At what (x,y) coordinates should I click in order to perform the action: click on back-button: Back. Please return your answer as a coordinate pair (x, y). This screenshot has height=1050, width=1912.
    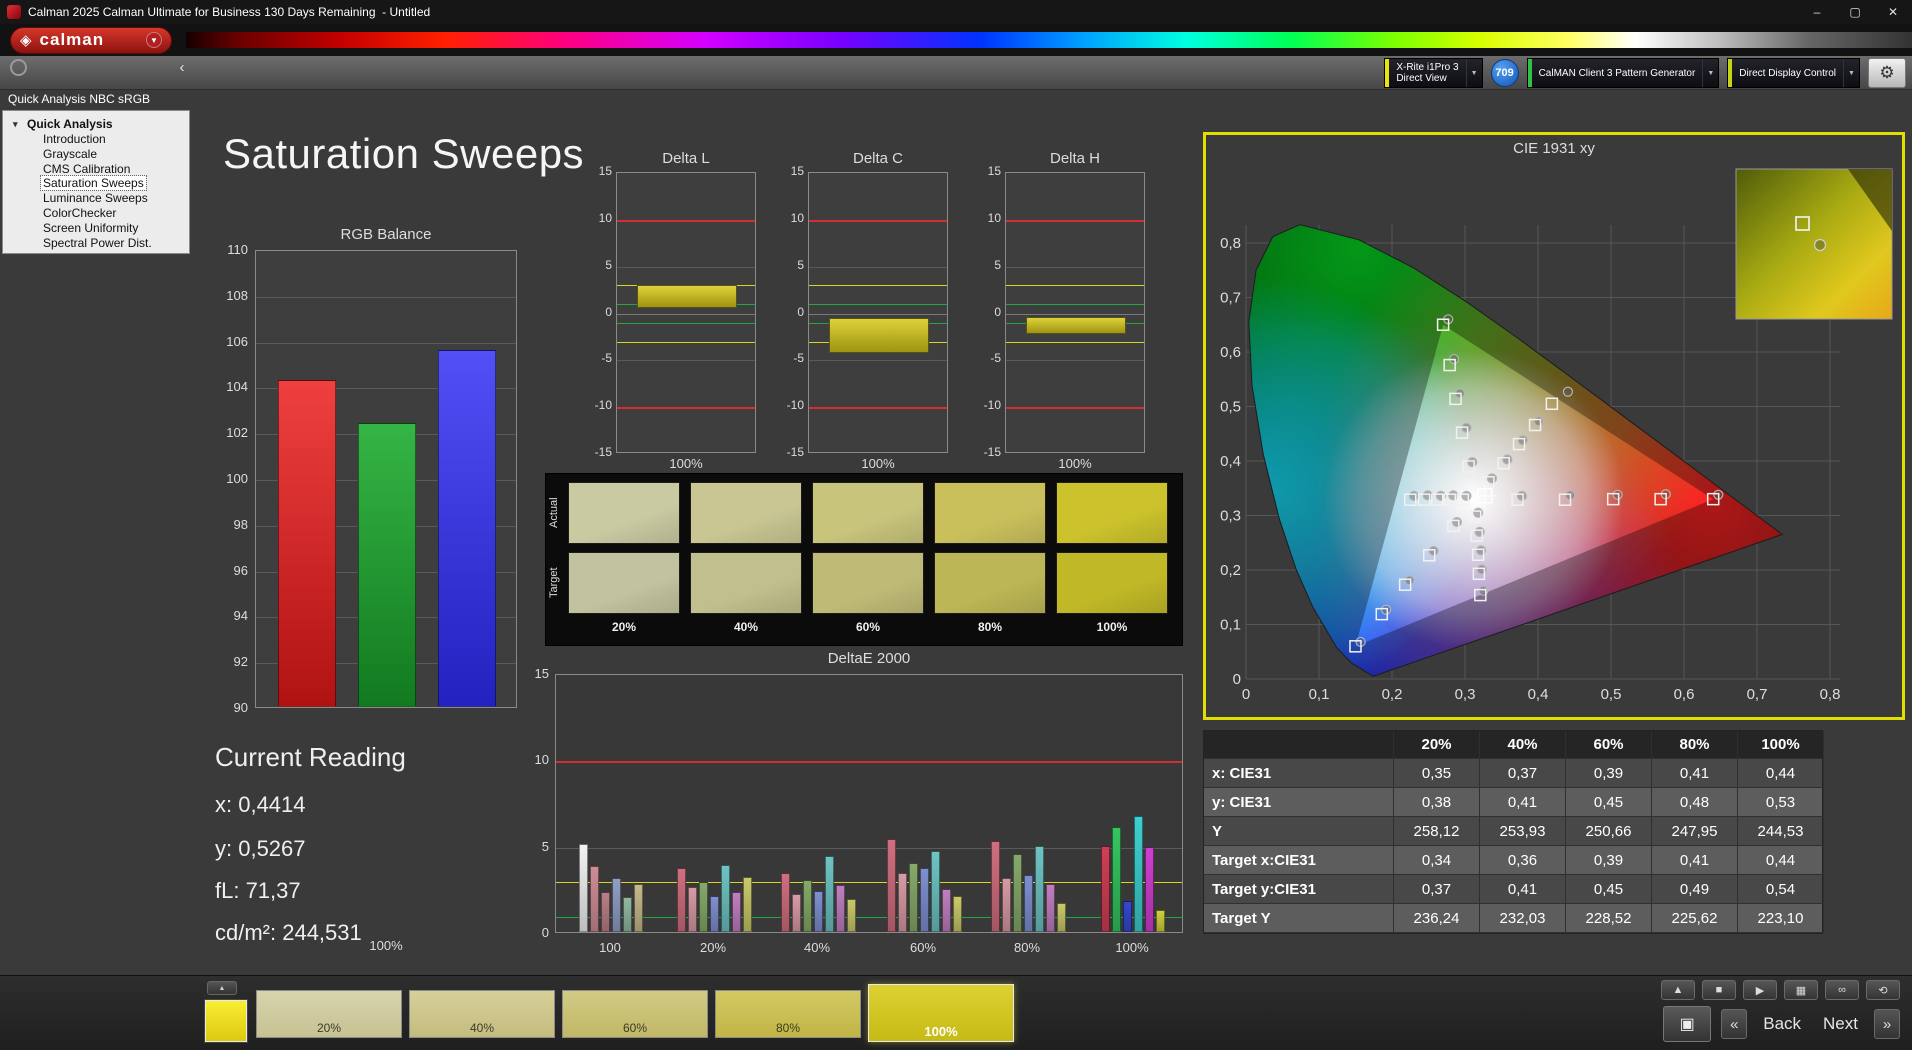
    Looking at the image, I should click on (1782, 1024).